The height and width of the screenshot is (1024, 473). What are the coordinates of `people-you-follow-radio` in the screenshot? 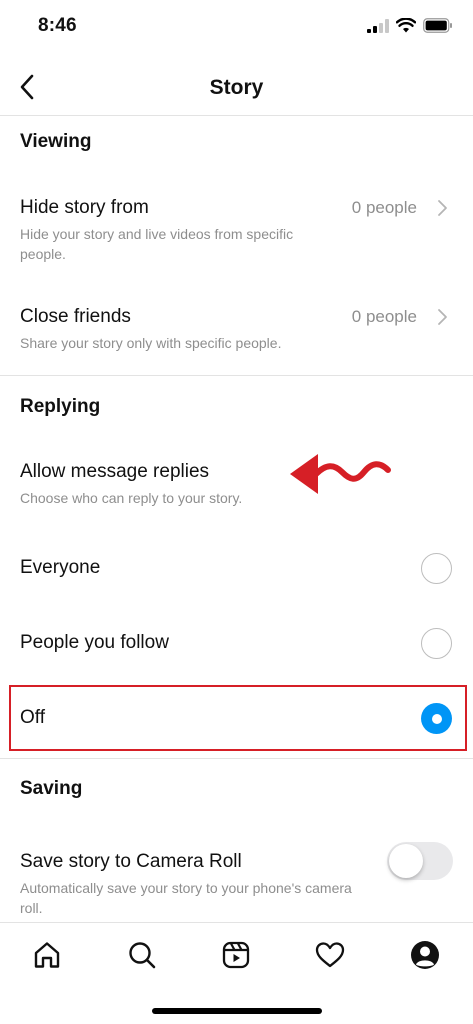 It's located at (436, 643).